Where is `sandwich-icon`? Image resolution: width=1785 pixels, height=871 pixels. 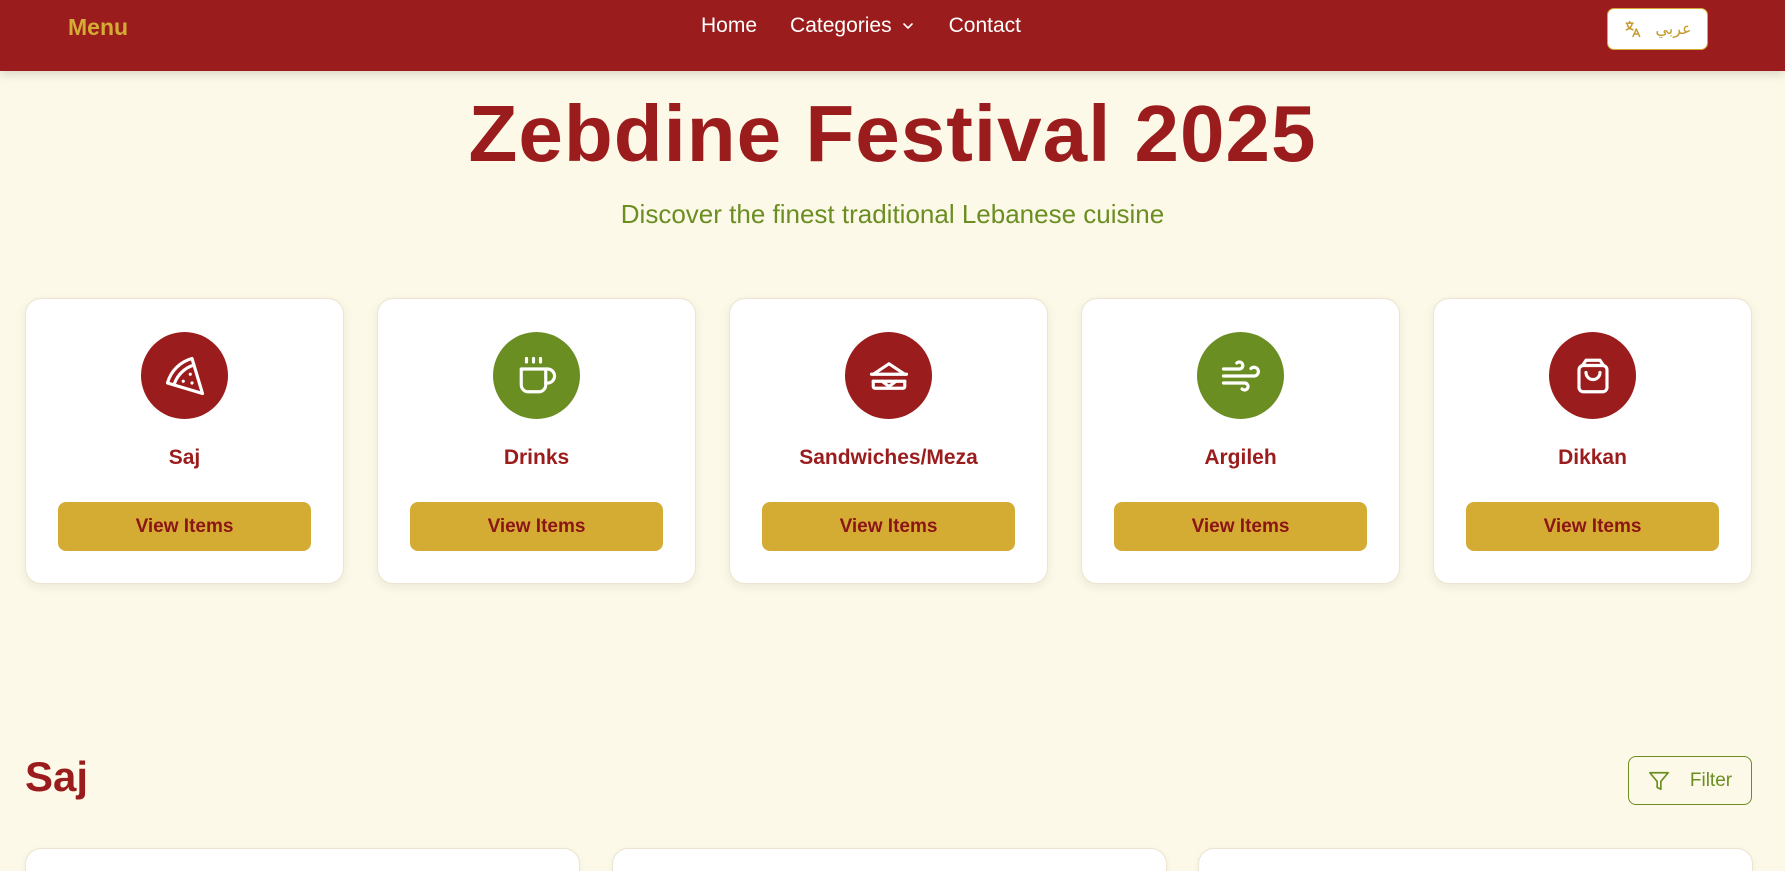
sandwich-icon is located at coordinates (888, 375).